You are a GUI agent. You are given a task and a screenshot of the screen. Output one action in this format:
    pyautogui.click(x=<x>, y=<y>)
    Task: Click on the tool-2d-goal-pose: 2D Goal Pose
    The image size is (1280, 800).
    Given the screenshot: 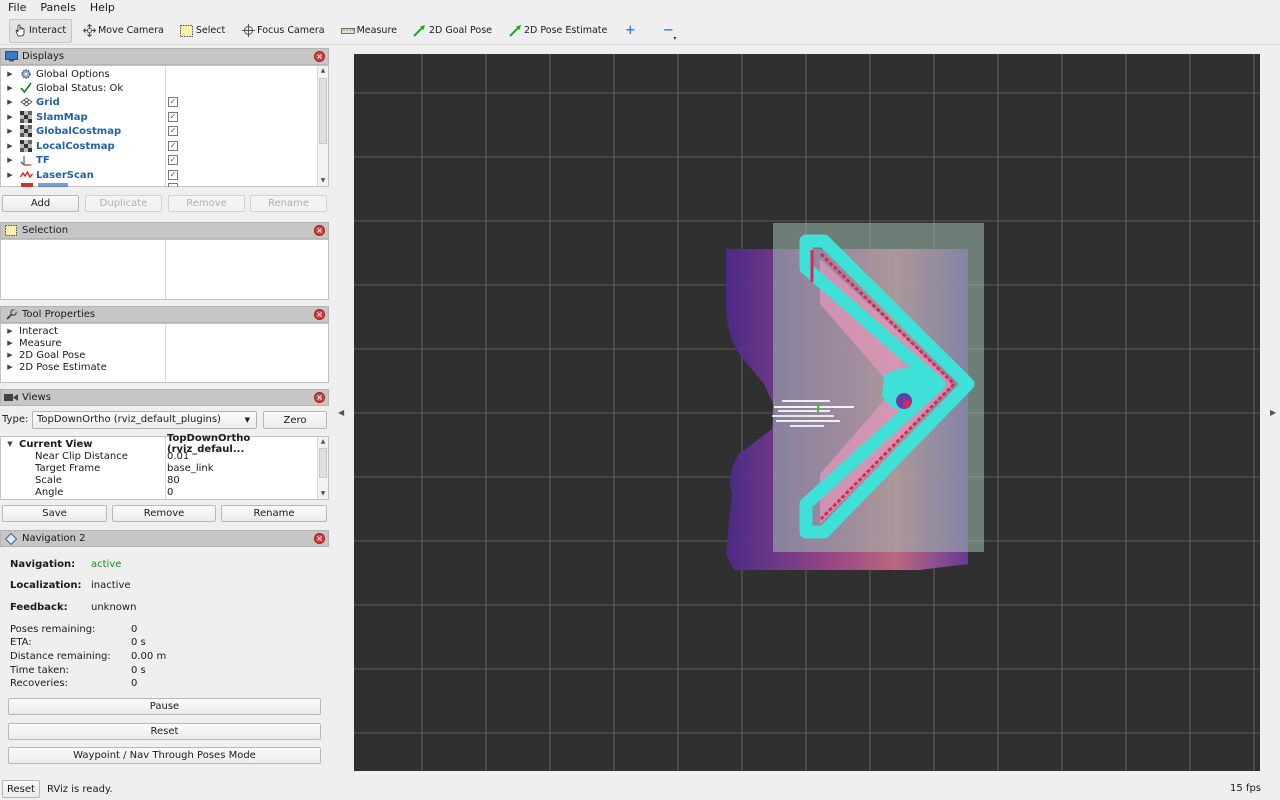 What is the action you would take?
    pyautogui.click(x=453, y=31)
    